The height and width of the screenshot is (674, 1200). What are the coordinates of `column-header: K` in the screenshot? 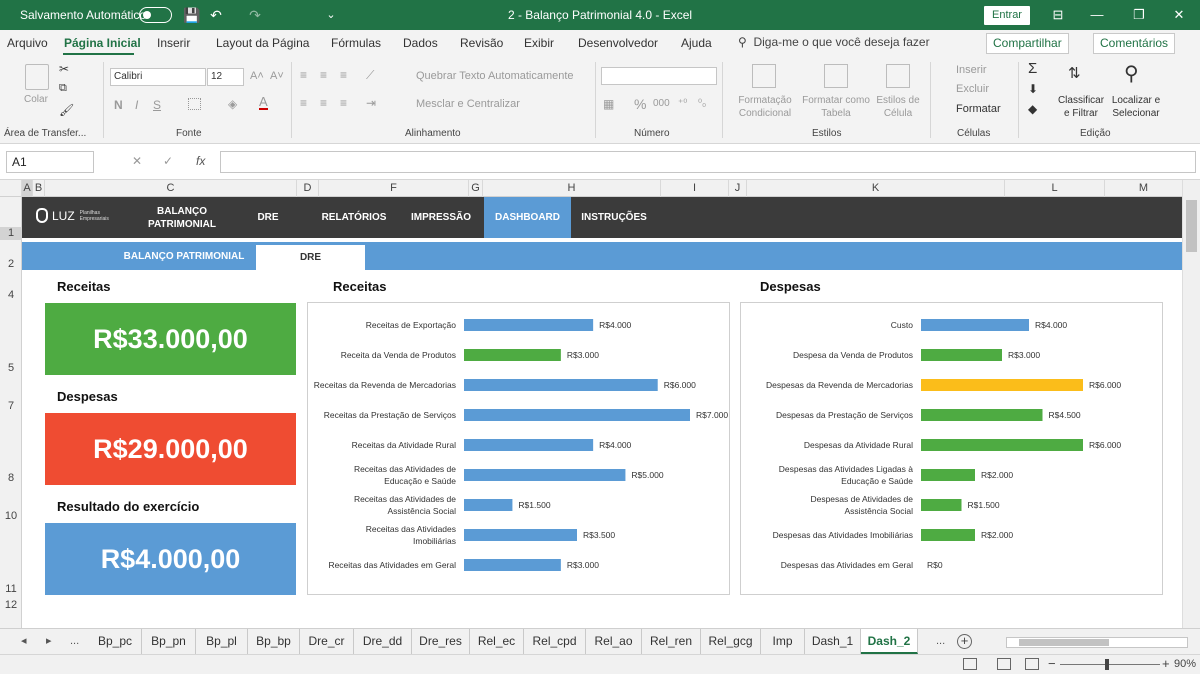 It's located at (876, 188).